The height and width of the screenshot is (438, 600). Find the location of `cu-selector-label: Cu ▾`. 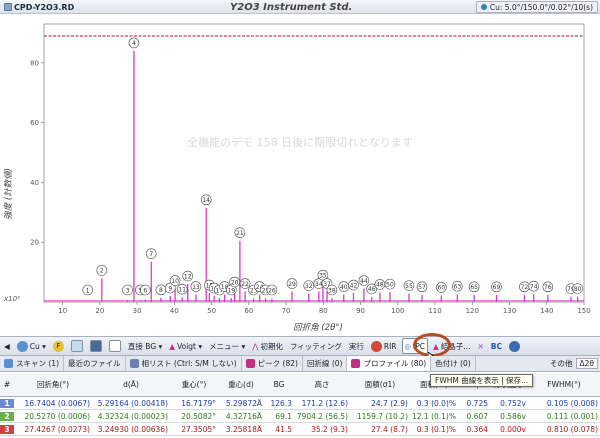

cu-selector-label: Cu ▾ is located at coordinates (37, 346).